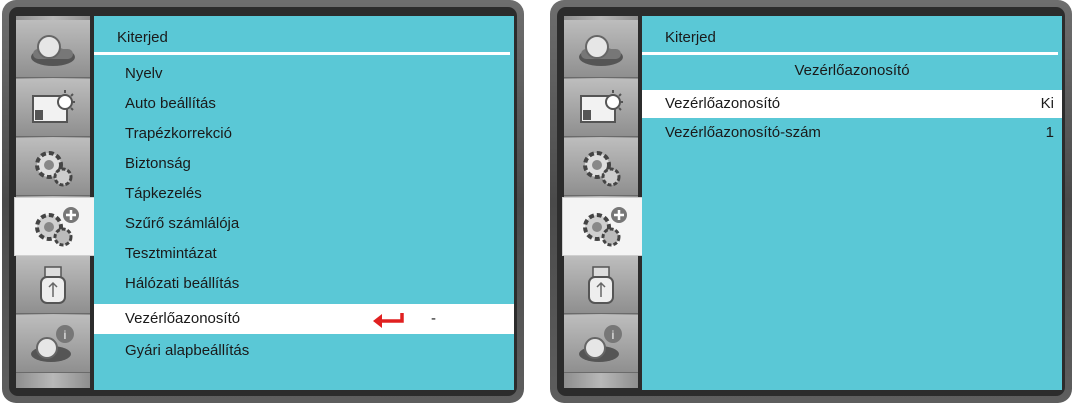 Image resolution: width=1074 pixels, height=403 pixels. I want to click on menu-item-label: Hálózati beállítás, so click(182, 283).